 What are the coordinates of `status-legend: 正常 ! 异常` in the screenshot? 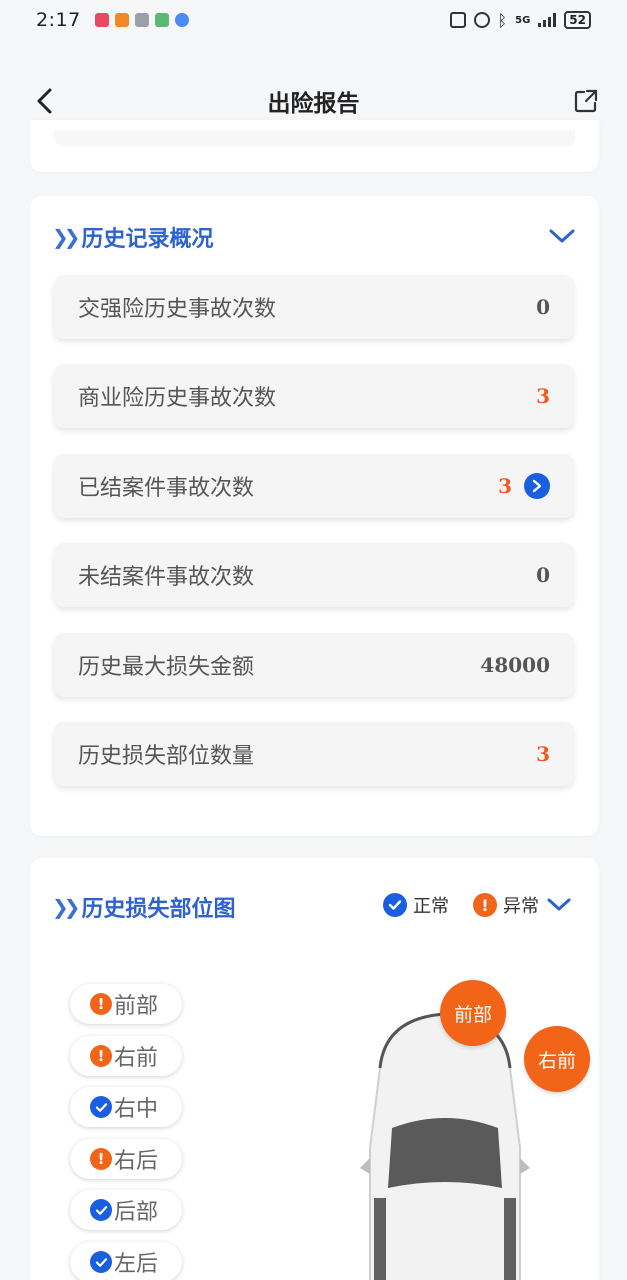 It's located at (478, 905).